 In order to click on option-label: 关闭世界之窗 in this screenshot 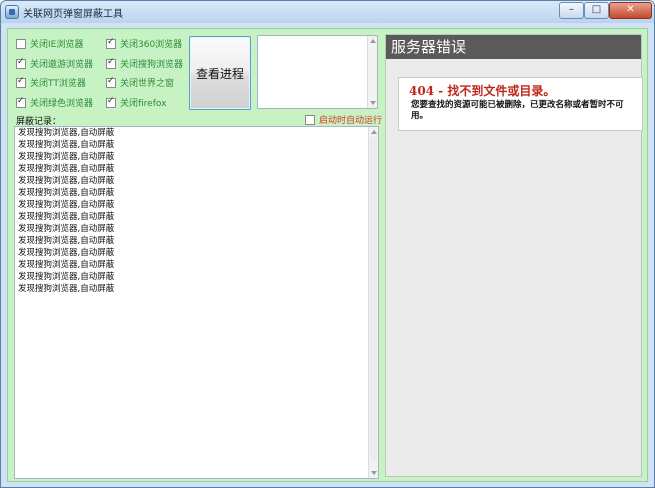, I will do `click(147, 84)`.